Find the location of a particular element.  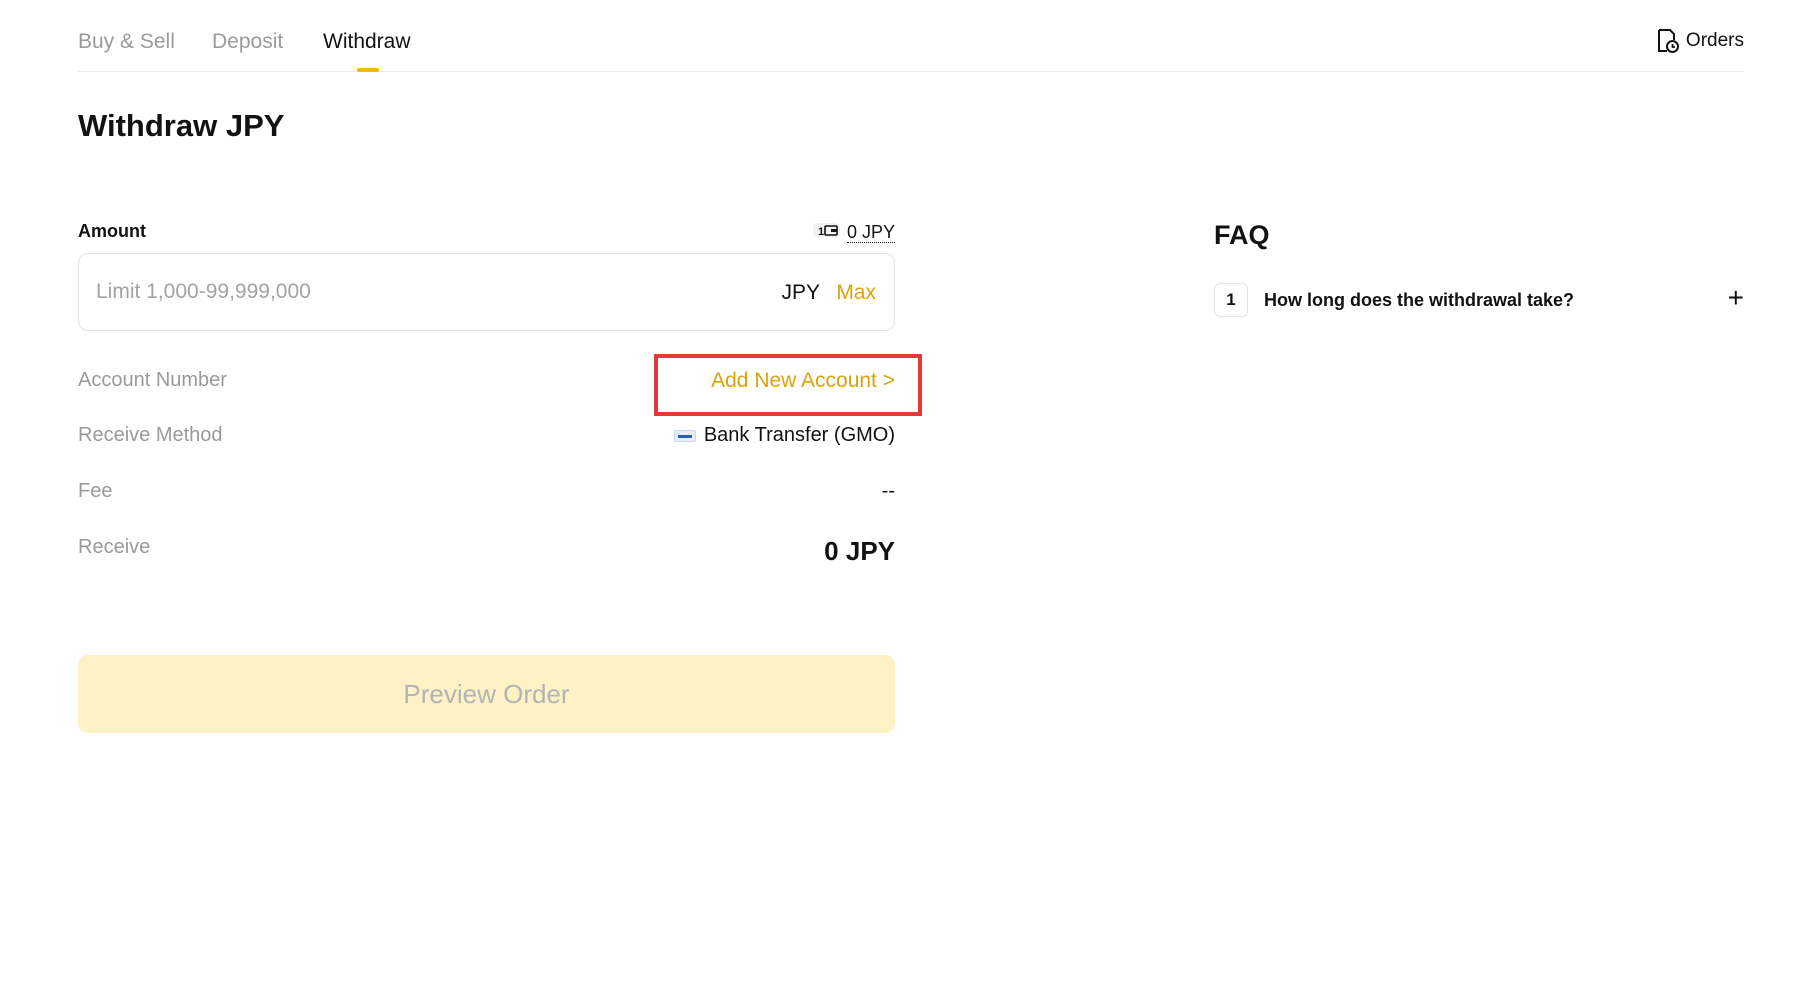

active-tab-indicator is located at coordinates (368, 70).